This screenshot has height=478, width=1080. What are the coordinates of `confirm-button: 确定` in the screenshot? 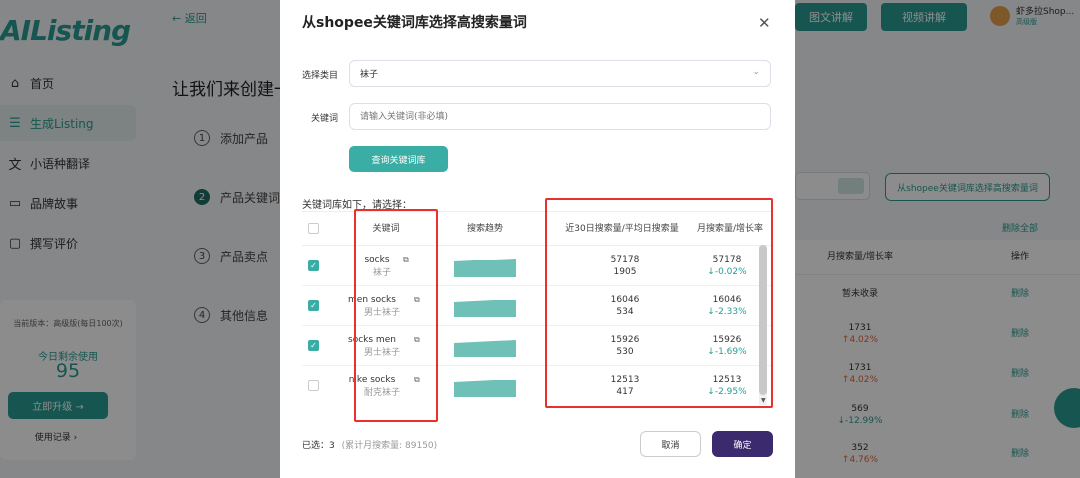 It's located at (742, 444).